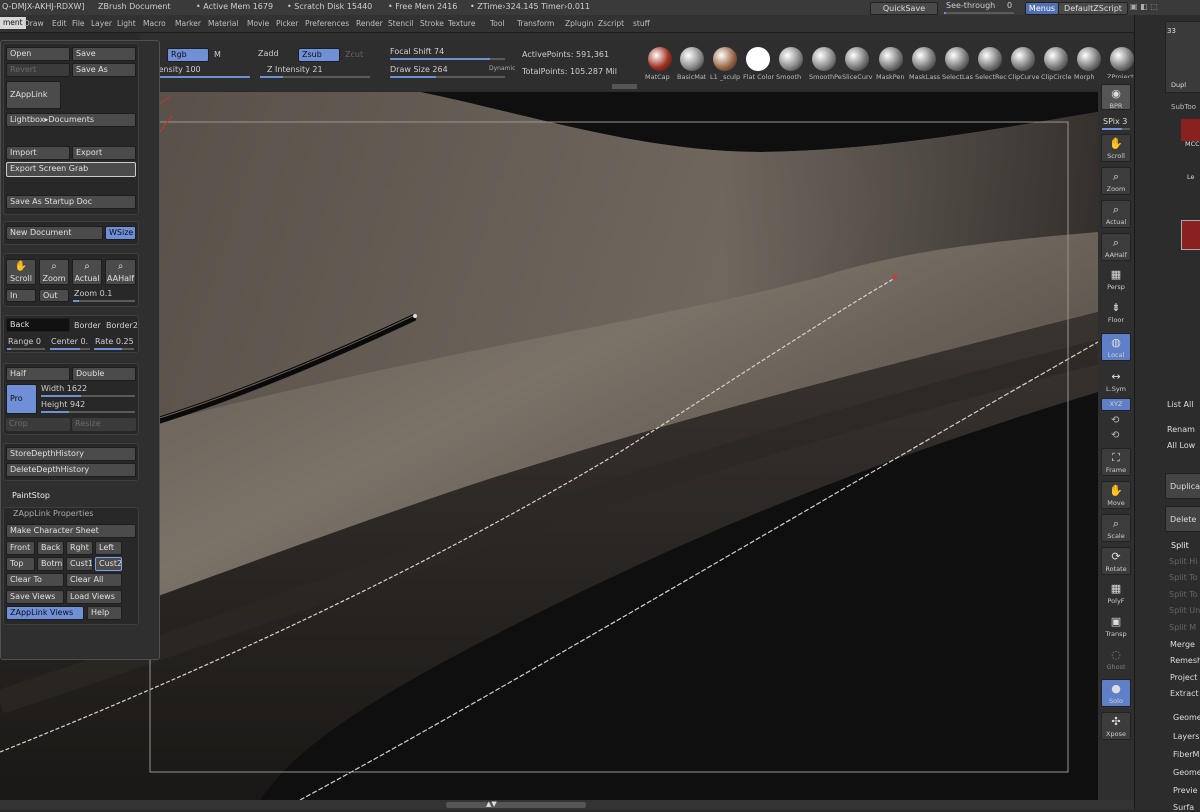 The height and width of the screenshot is (812, 1200). What do you see at coordinates (50, 564) in the screenshot?
I see `bottom-view-button: Botm` at bounding box center [50, 564].